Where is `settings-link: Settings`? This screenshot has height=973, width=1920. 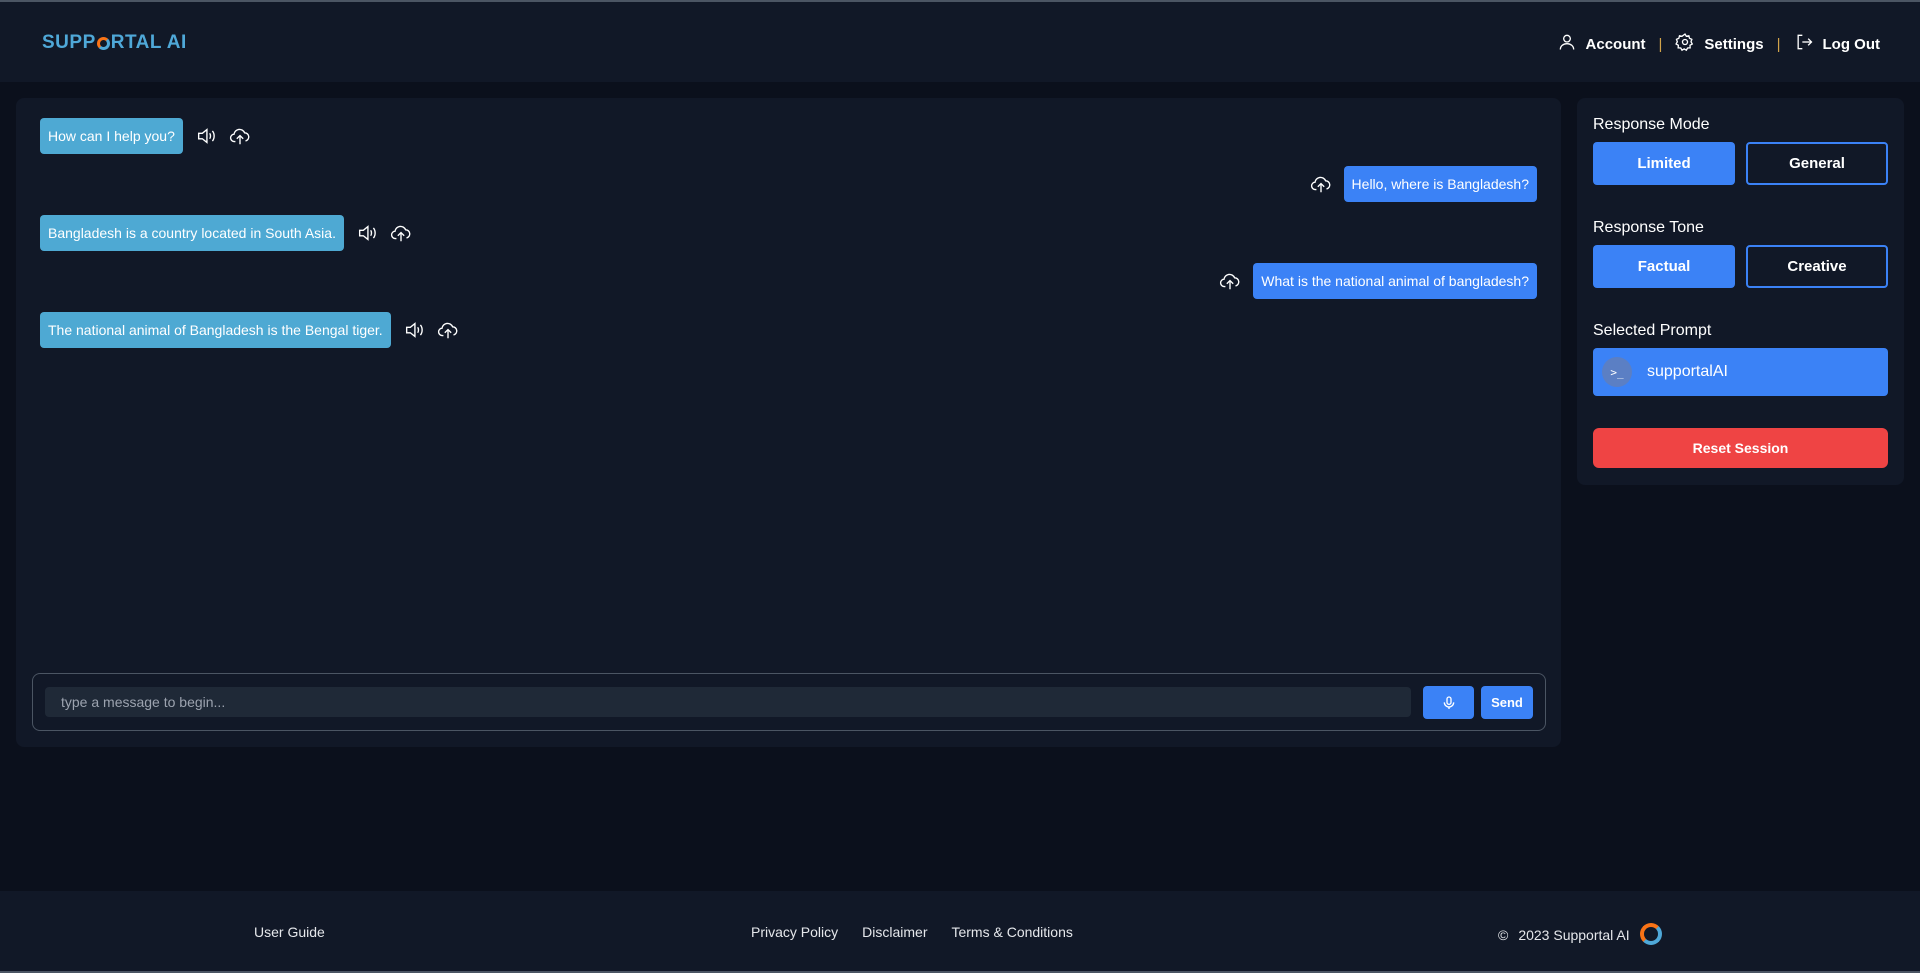
settings-link: Settings is located at coordinates (1719, 44).